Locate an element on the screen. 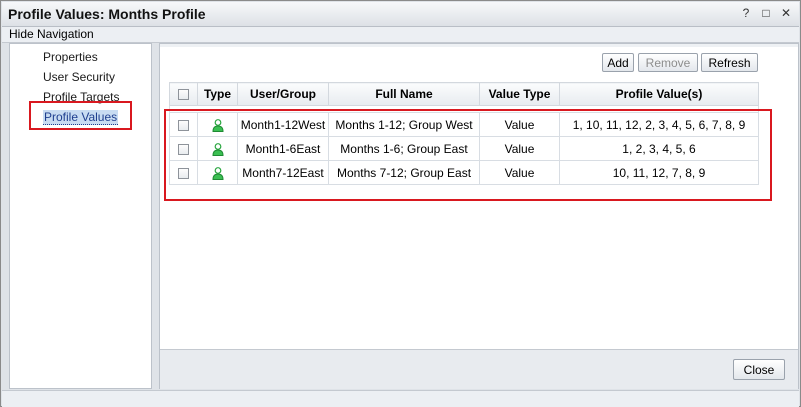  dialog-title: Profile Values: Months Profile is located at coordinates (107, 14).